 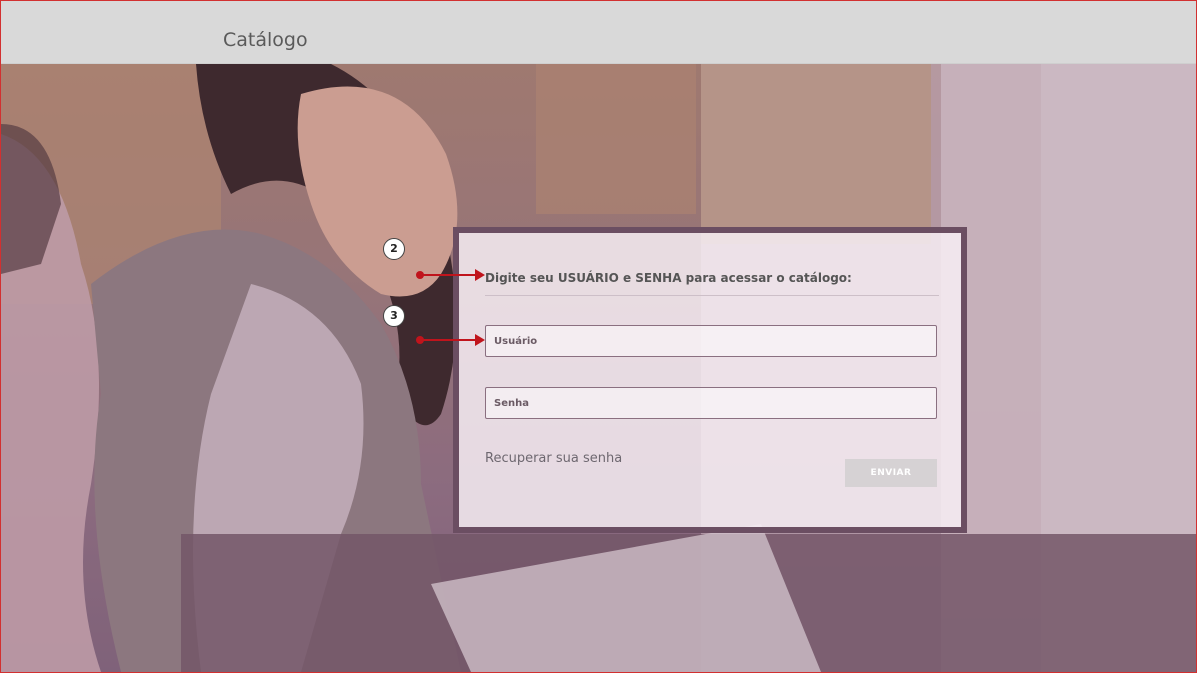 What do you see at coordinates (450, 340) in the screenshot?
I see `arrow-to-password-icon` at bounding box center [450, 340].